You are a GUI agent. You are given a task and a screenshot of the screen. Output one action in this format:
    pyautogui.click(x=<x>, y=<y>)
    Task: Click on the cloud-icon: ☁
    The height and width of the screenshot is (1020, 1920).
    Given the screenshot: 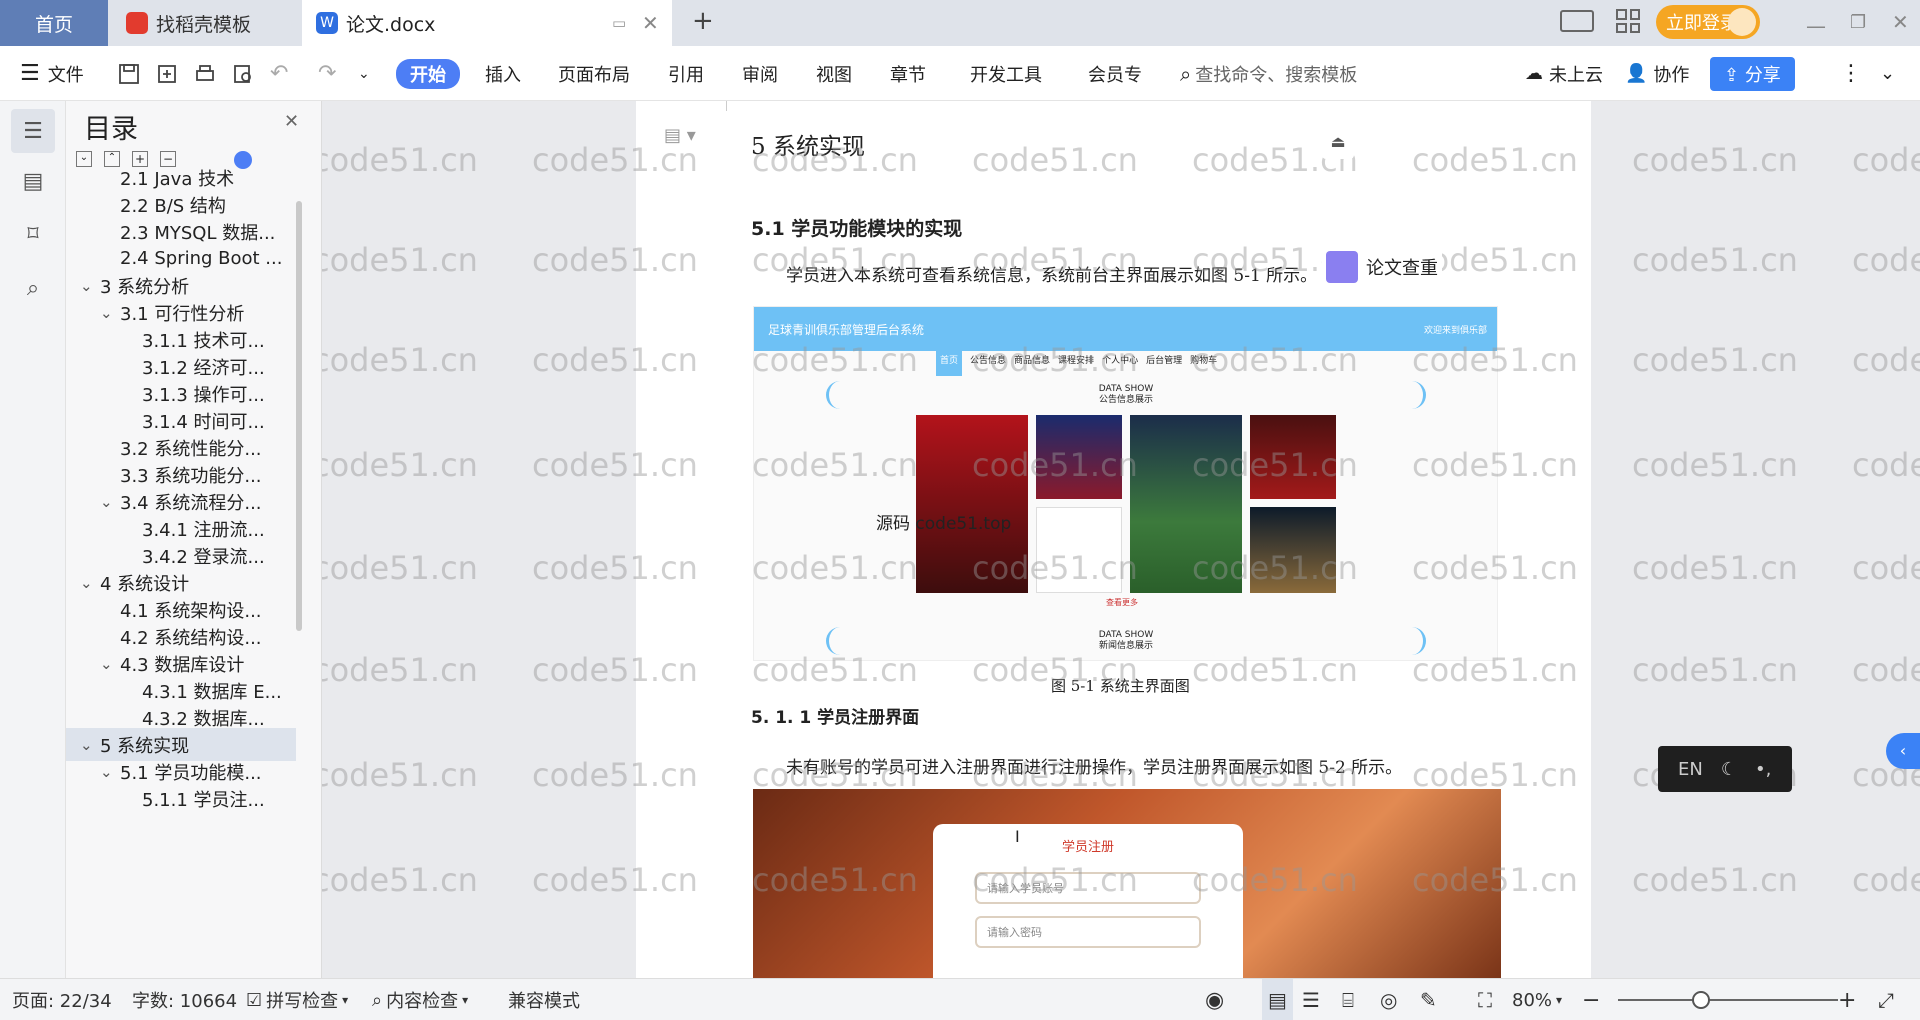 What is the action you would take?
    pyautogui.click(x=1534, y=73)
    